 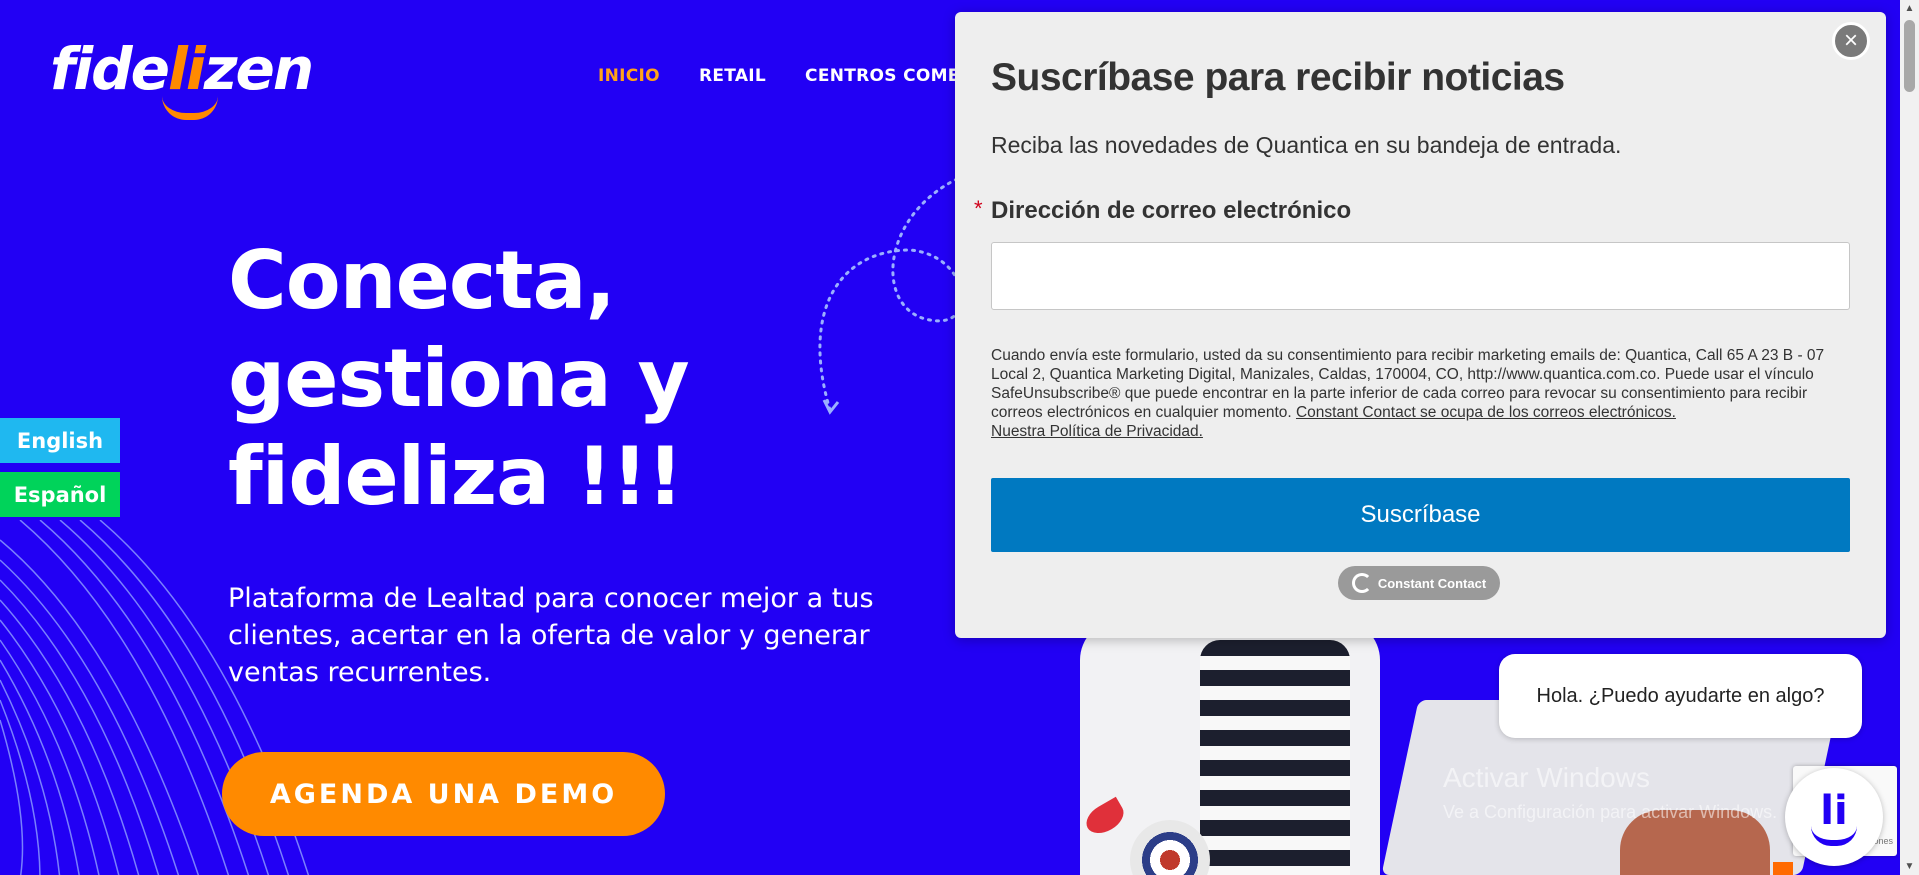 What do you see at coordinates (422, 280) in the screenshot?
I see `hero-title-line: Conecta,` at bounding box center [422, 280].